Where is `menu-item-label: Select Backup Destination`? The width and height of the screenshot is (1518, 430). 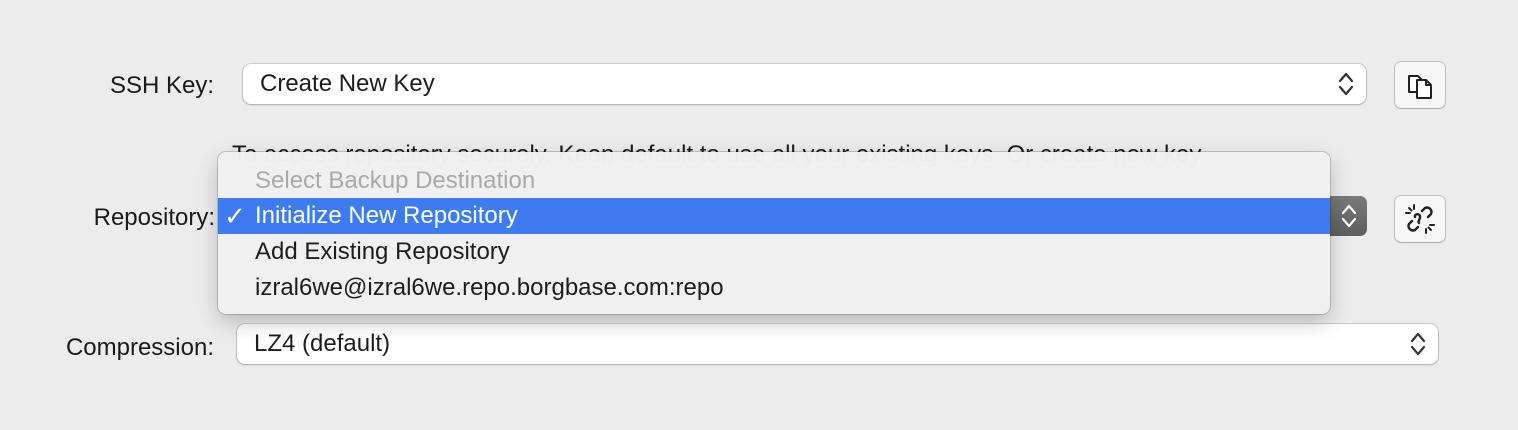
menu-item-label: Select Backup Destination is located at coordinates (395, 180).